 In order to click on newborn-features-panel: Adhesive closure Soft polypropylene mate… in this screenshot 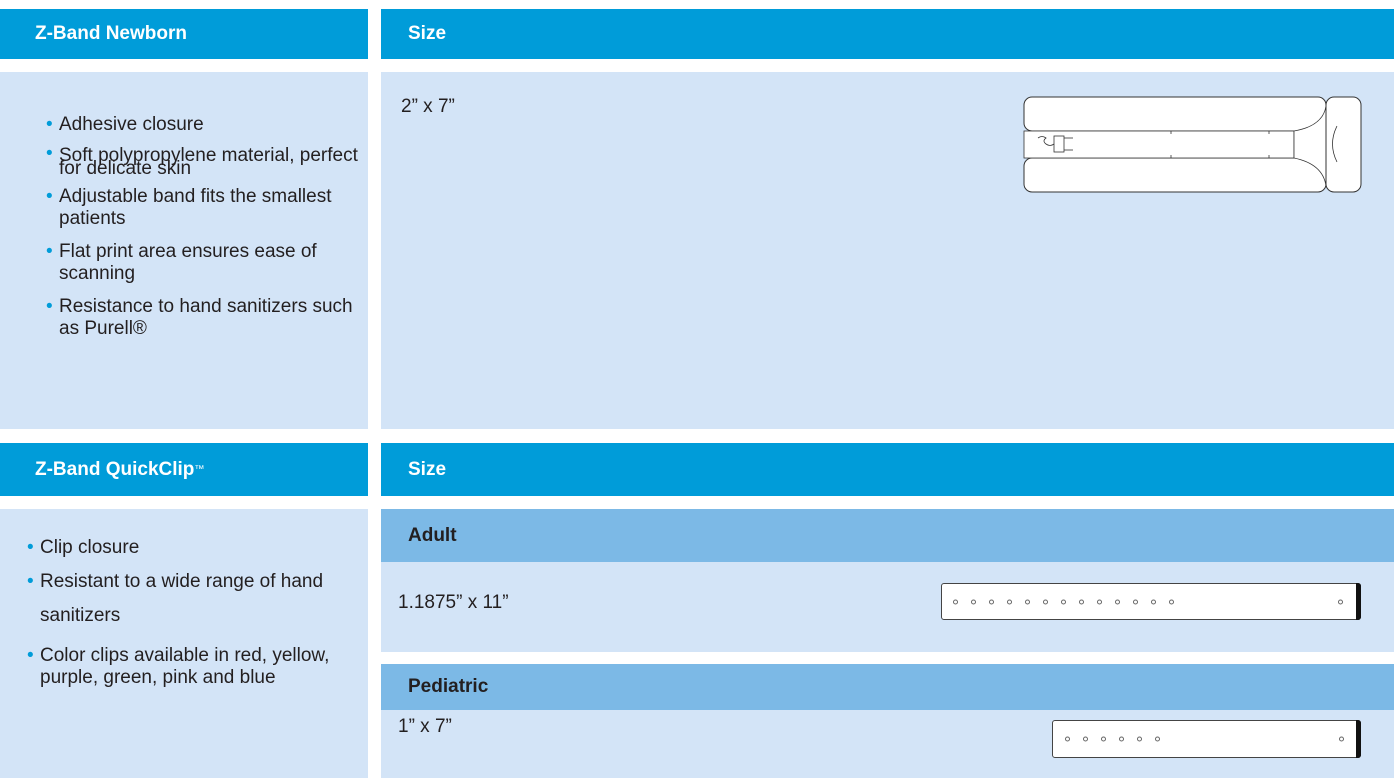, I will do `click(184, 250)`.